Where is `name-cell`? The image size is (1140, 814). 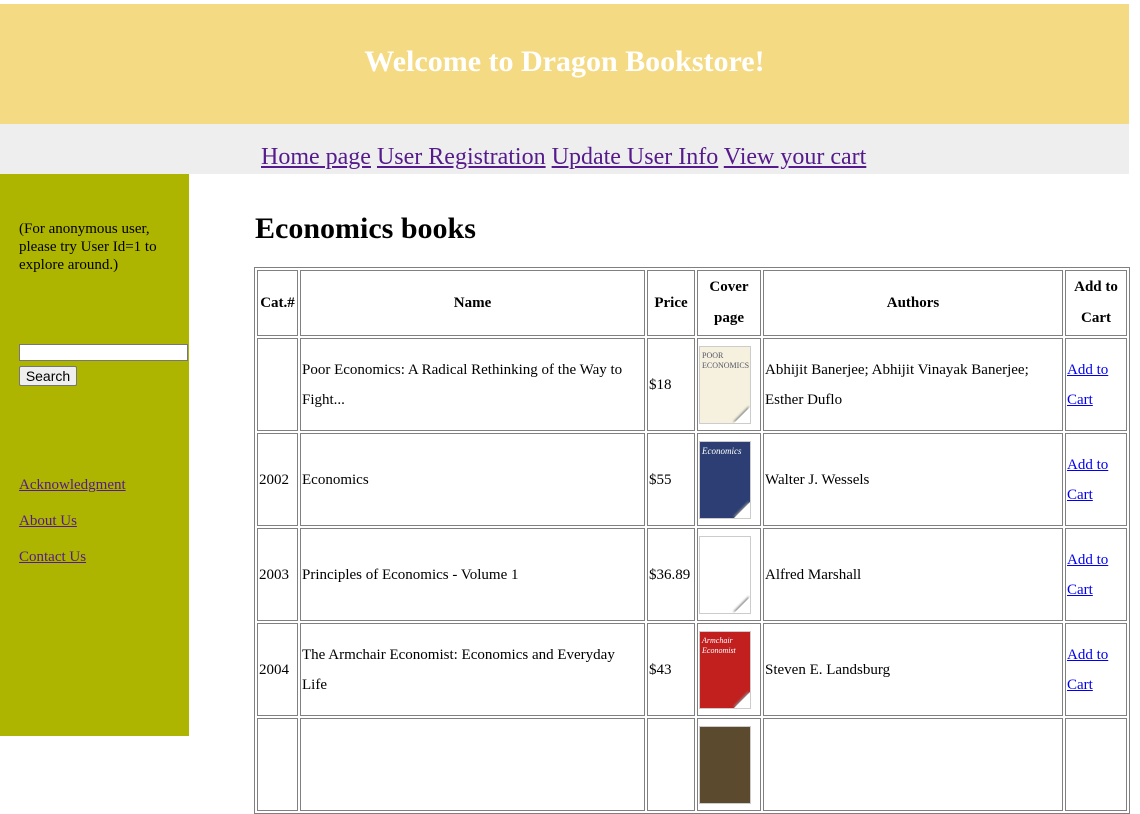
name-cell is located at coordinates (472, 764).